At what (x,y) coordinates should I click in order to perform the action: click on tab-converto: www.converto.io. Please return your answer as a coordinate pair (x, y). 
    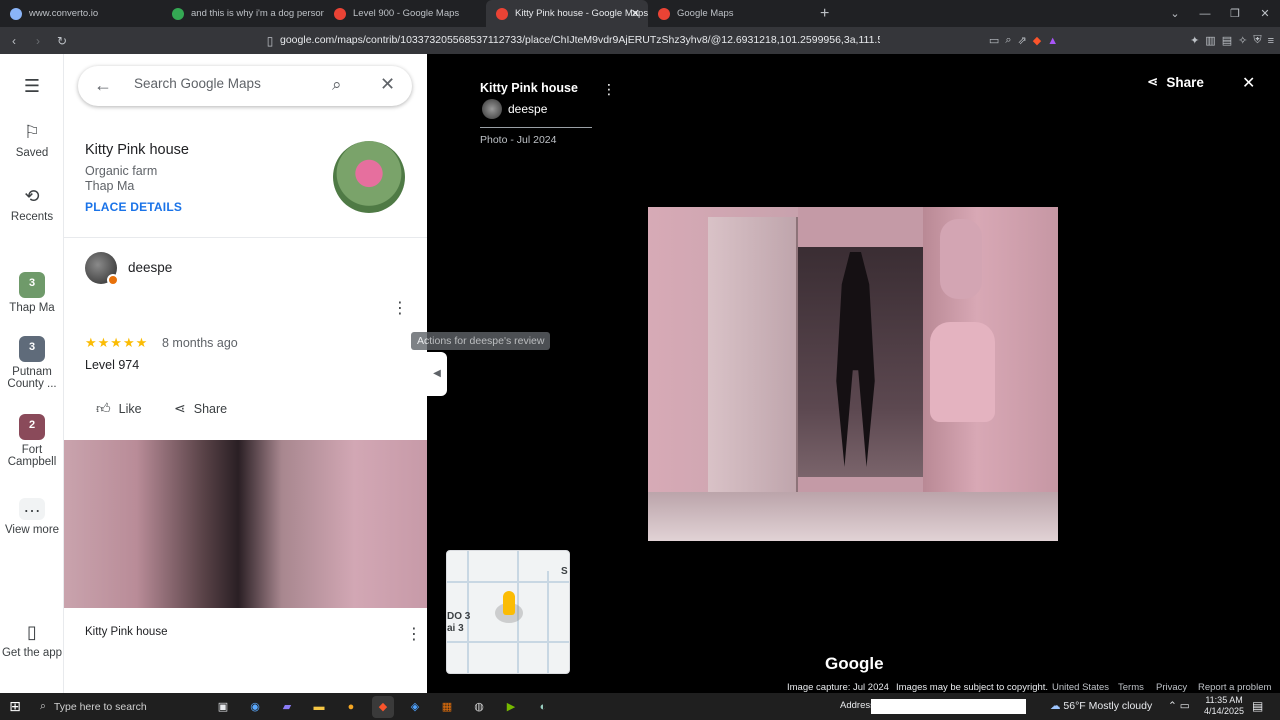
    Looking at the image, I should click on (81, 13).